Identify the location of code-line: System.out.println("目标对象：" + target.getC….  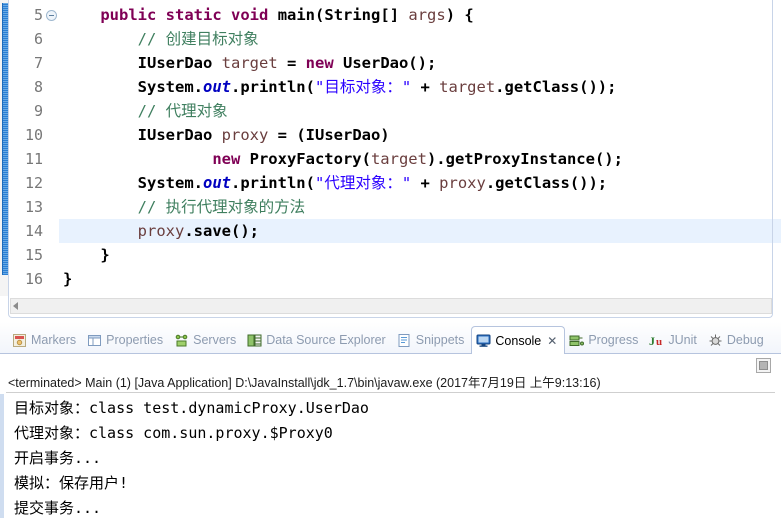
(420, 87).